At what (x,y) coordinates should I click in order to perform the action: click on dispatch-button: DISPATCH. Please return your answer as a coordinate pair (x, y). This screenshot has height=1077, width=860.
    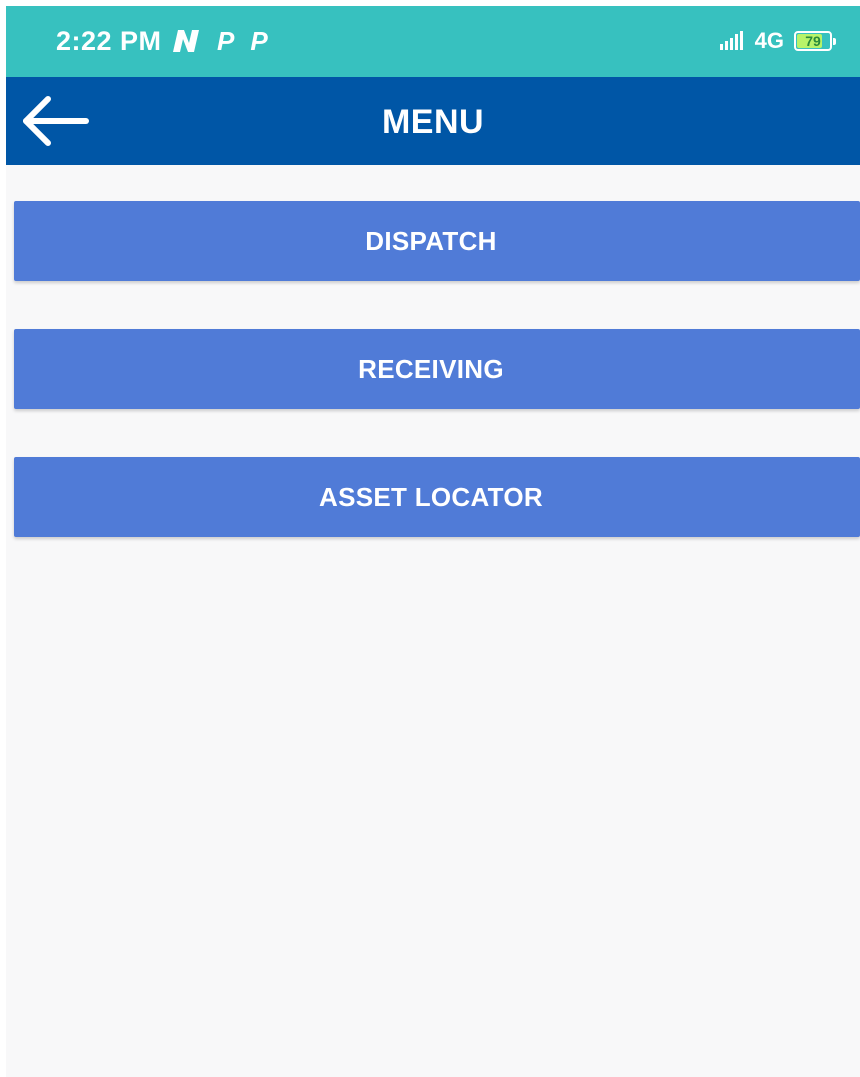
    Looking at the image, I should click on (437, 241).